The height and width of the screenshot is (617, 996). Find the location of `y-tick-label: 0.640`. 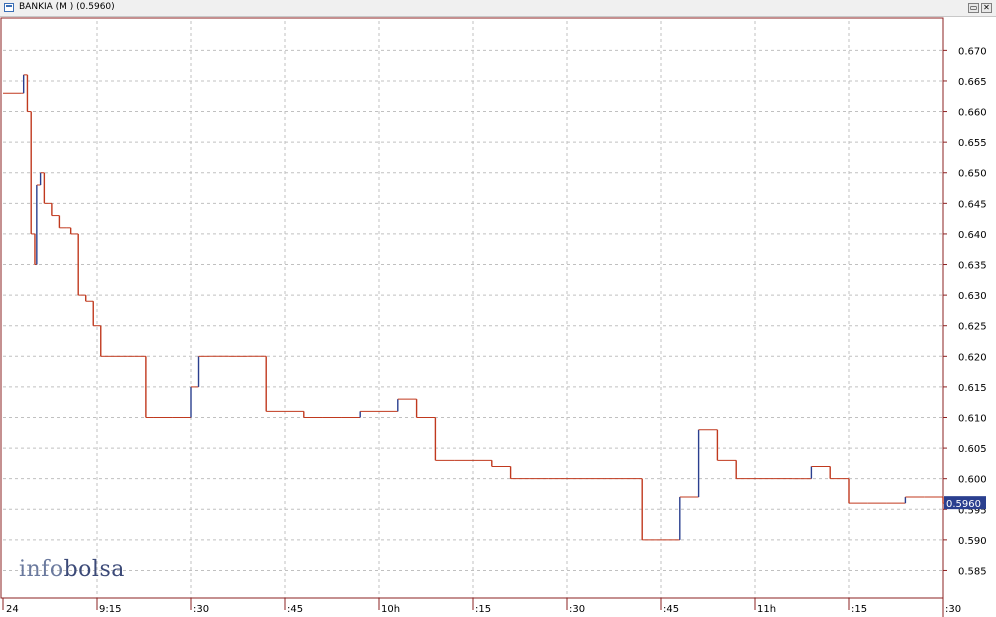

y-tick-label: 0.640 is located at coordinates (972, 235).